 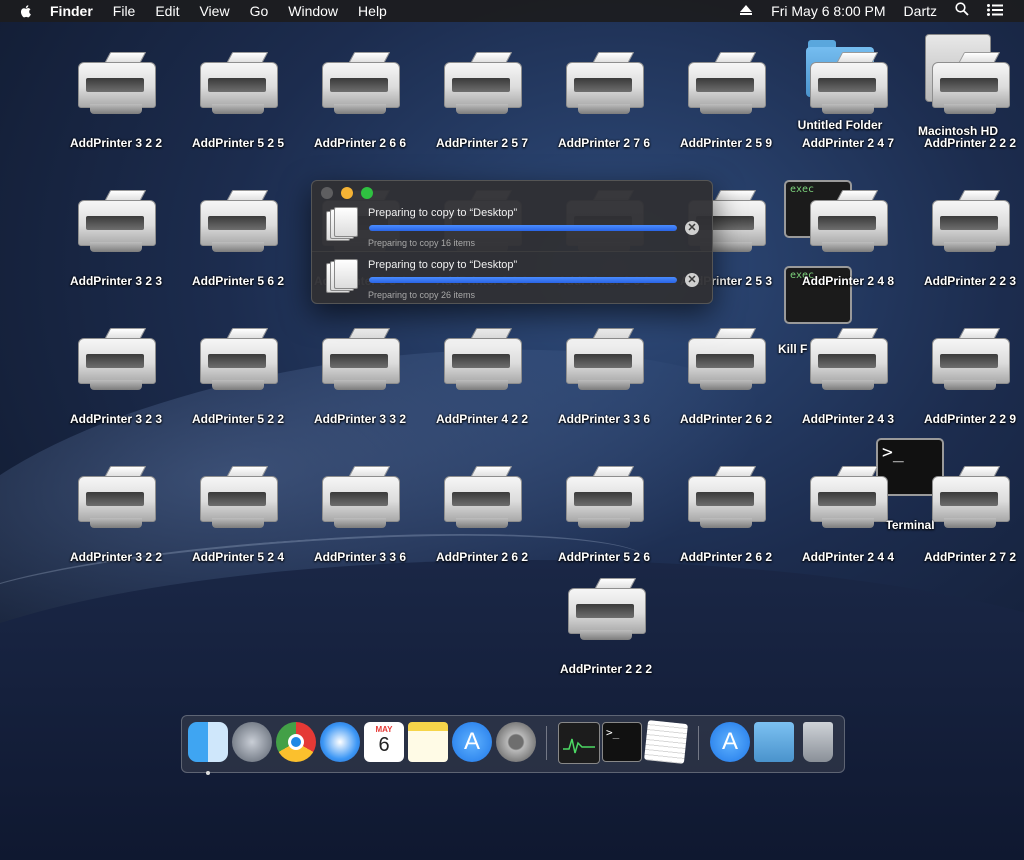 I want to click on desktop-icon-printer: AddPrinter 2 6 6, so click(x=360, y=101).